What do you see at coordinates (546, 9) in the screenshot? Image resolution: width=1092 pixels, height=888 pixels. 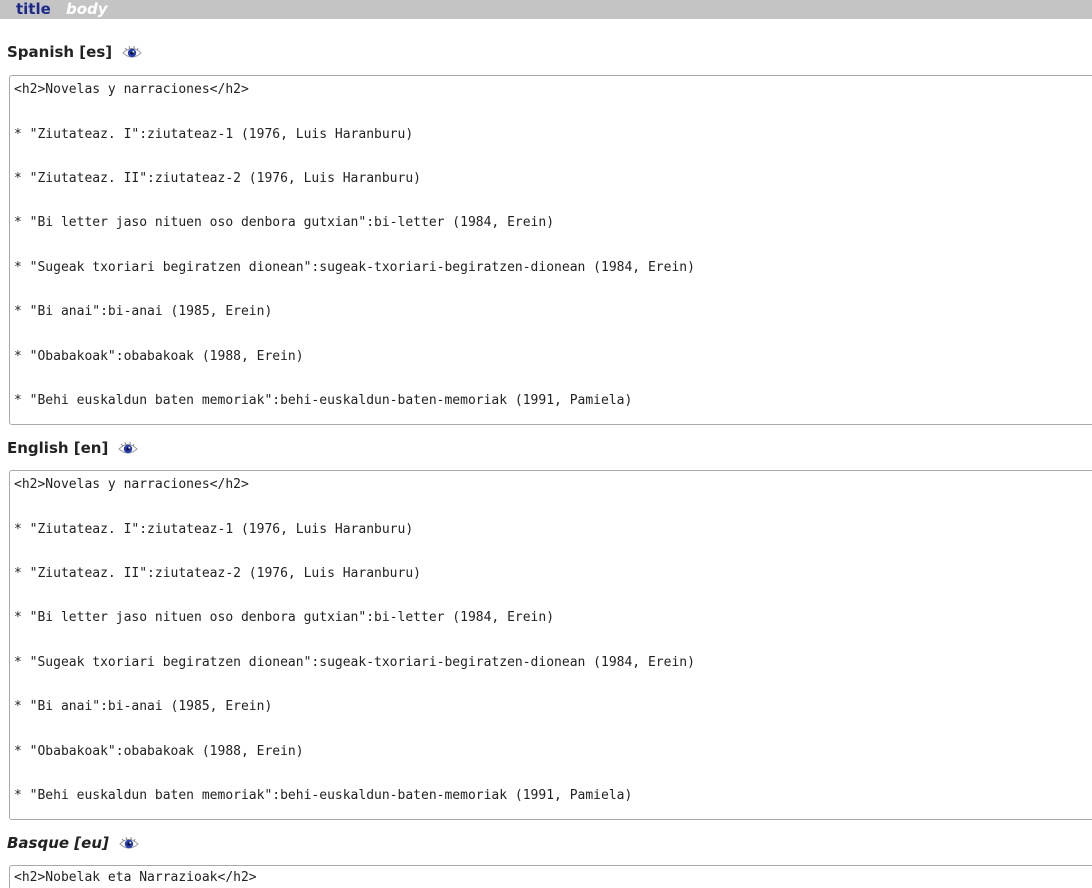 I see `tab-bar: title body` at bounding box center [546, 9].